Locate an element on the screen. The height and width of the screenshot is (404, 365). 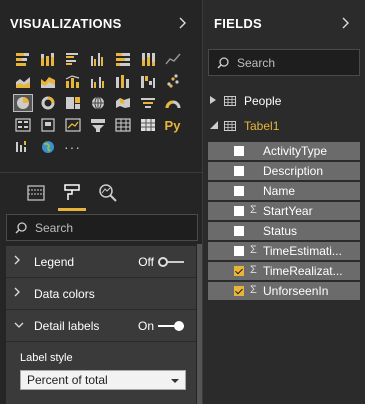
clustered-column-icon is located at coordinates (97, 59).